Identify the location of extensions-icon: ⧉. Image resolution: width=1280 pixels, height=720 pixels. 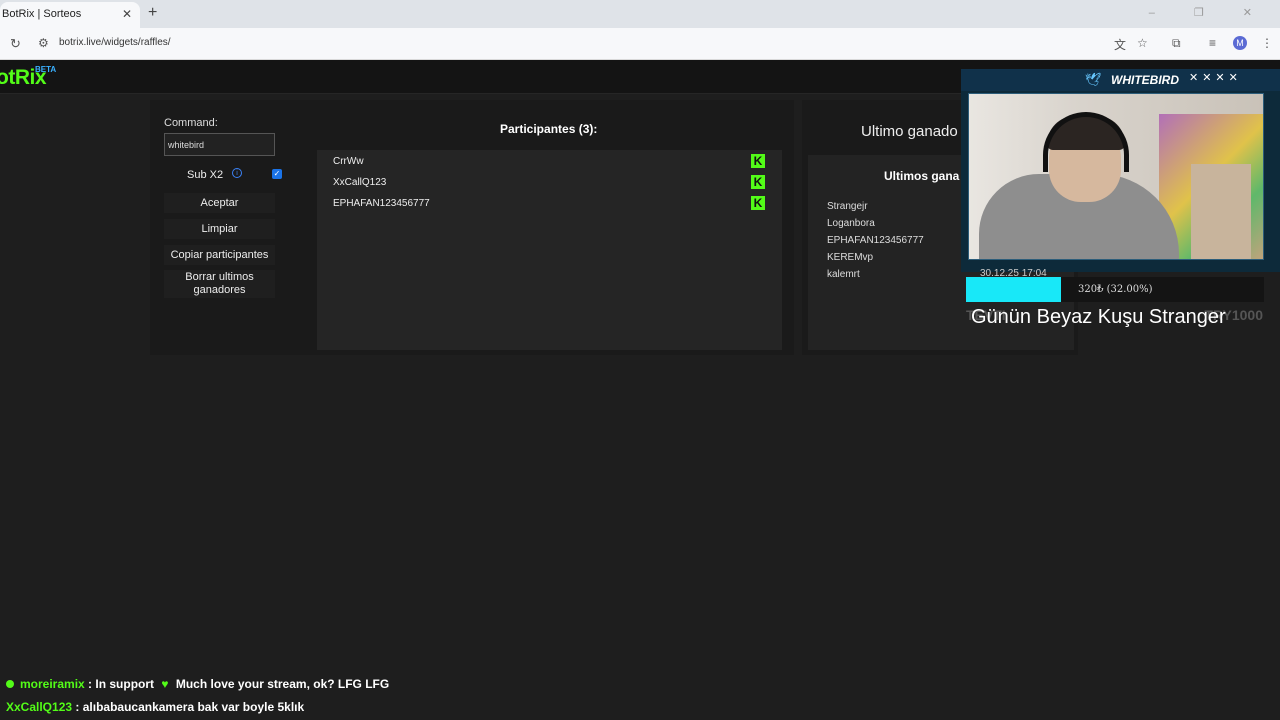
(1176, 43).